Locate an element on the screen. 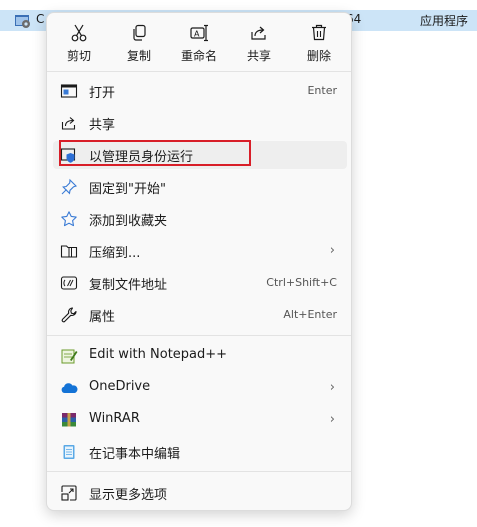 This screenshot has height=527, width=477. copy-label: 复制 is located at coordinates (138, 56).